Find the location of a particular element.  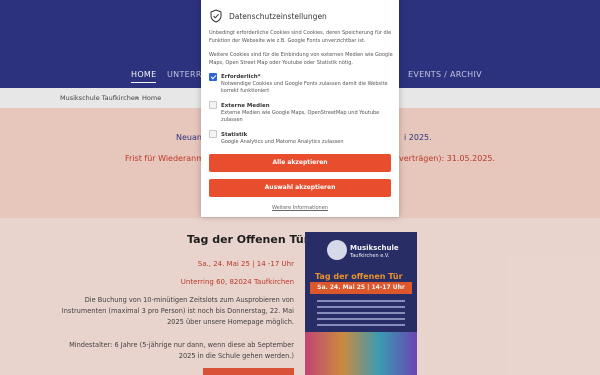

cookie-title: Datenschutzeinstellungen is located at coordinates (278, 16).